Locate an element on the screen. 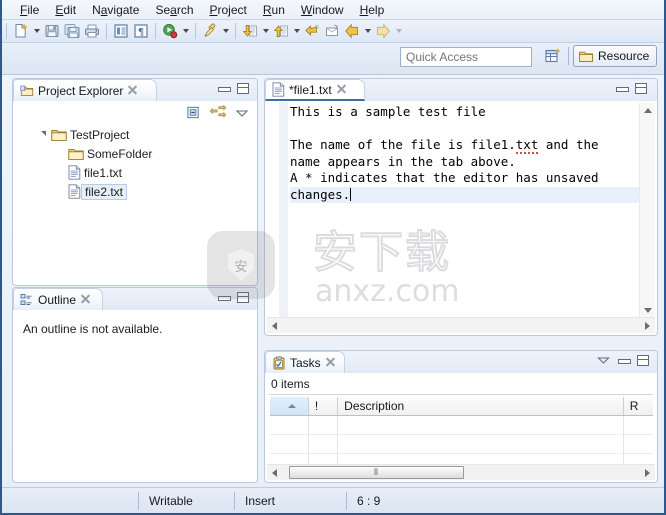  tasks-horizontal-scrollbar: ⦀ is located at coordinates (461, 472).